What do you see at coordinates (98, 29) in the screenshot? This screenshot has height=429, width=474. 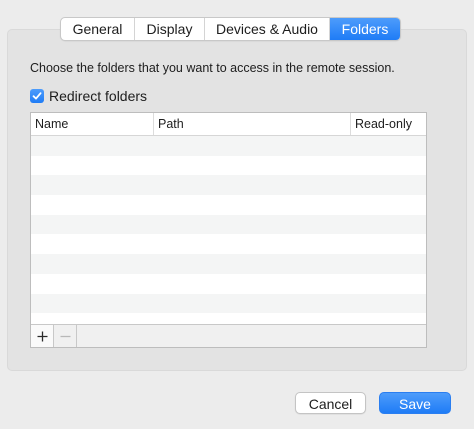 I see `tab-general: General` at bounding box center [98, 29].